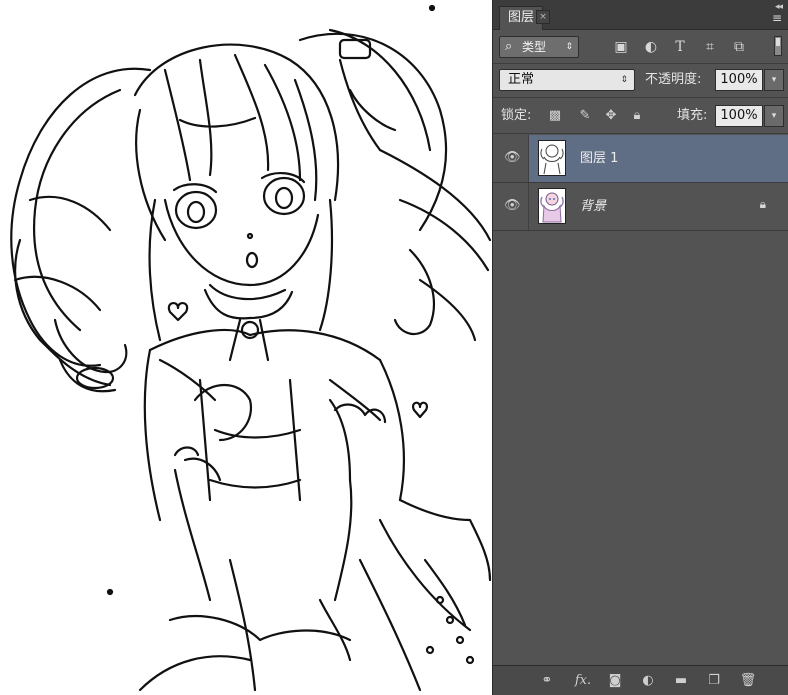  Describe the element at coordinates (547, 681) in the screenshot. I see `link-layers-icon: ⚭` at that location.